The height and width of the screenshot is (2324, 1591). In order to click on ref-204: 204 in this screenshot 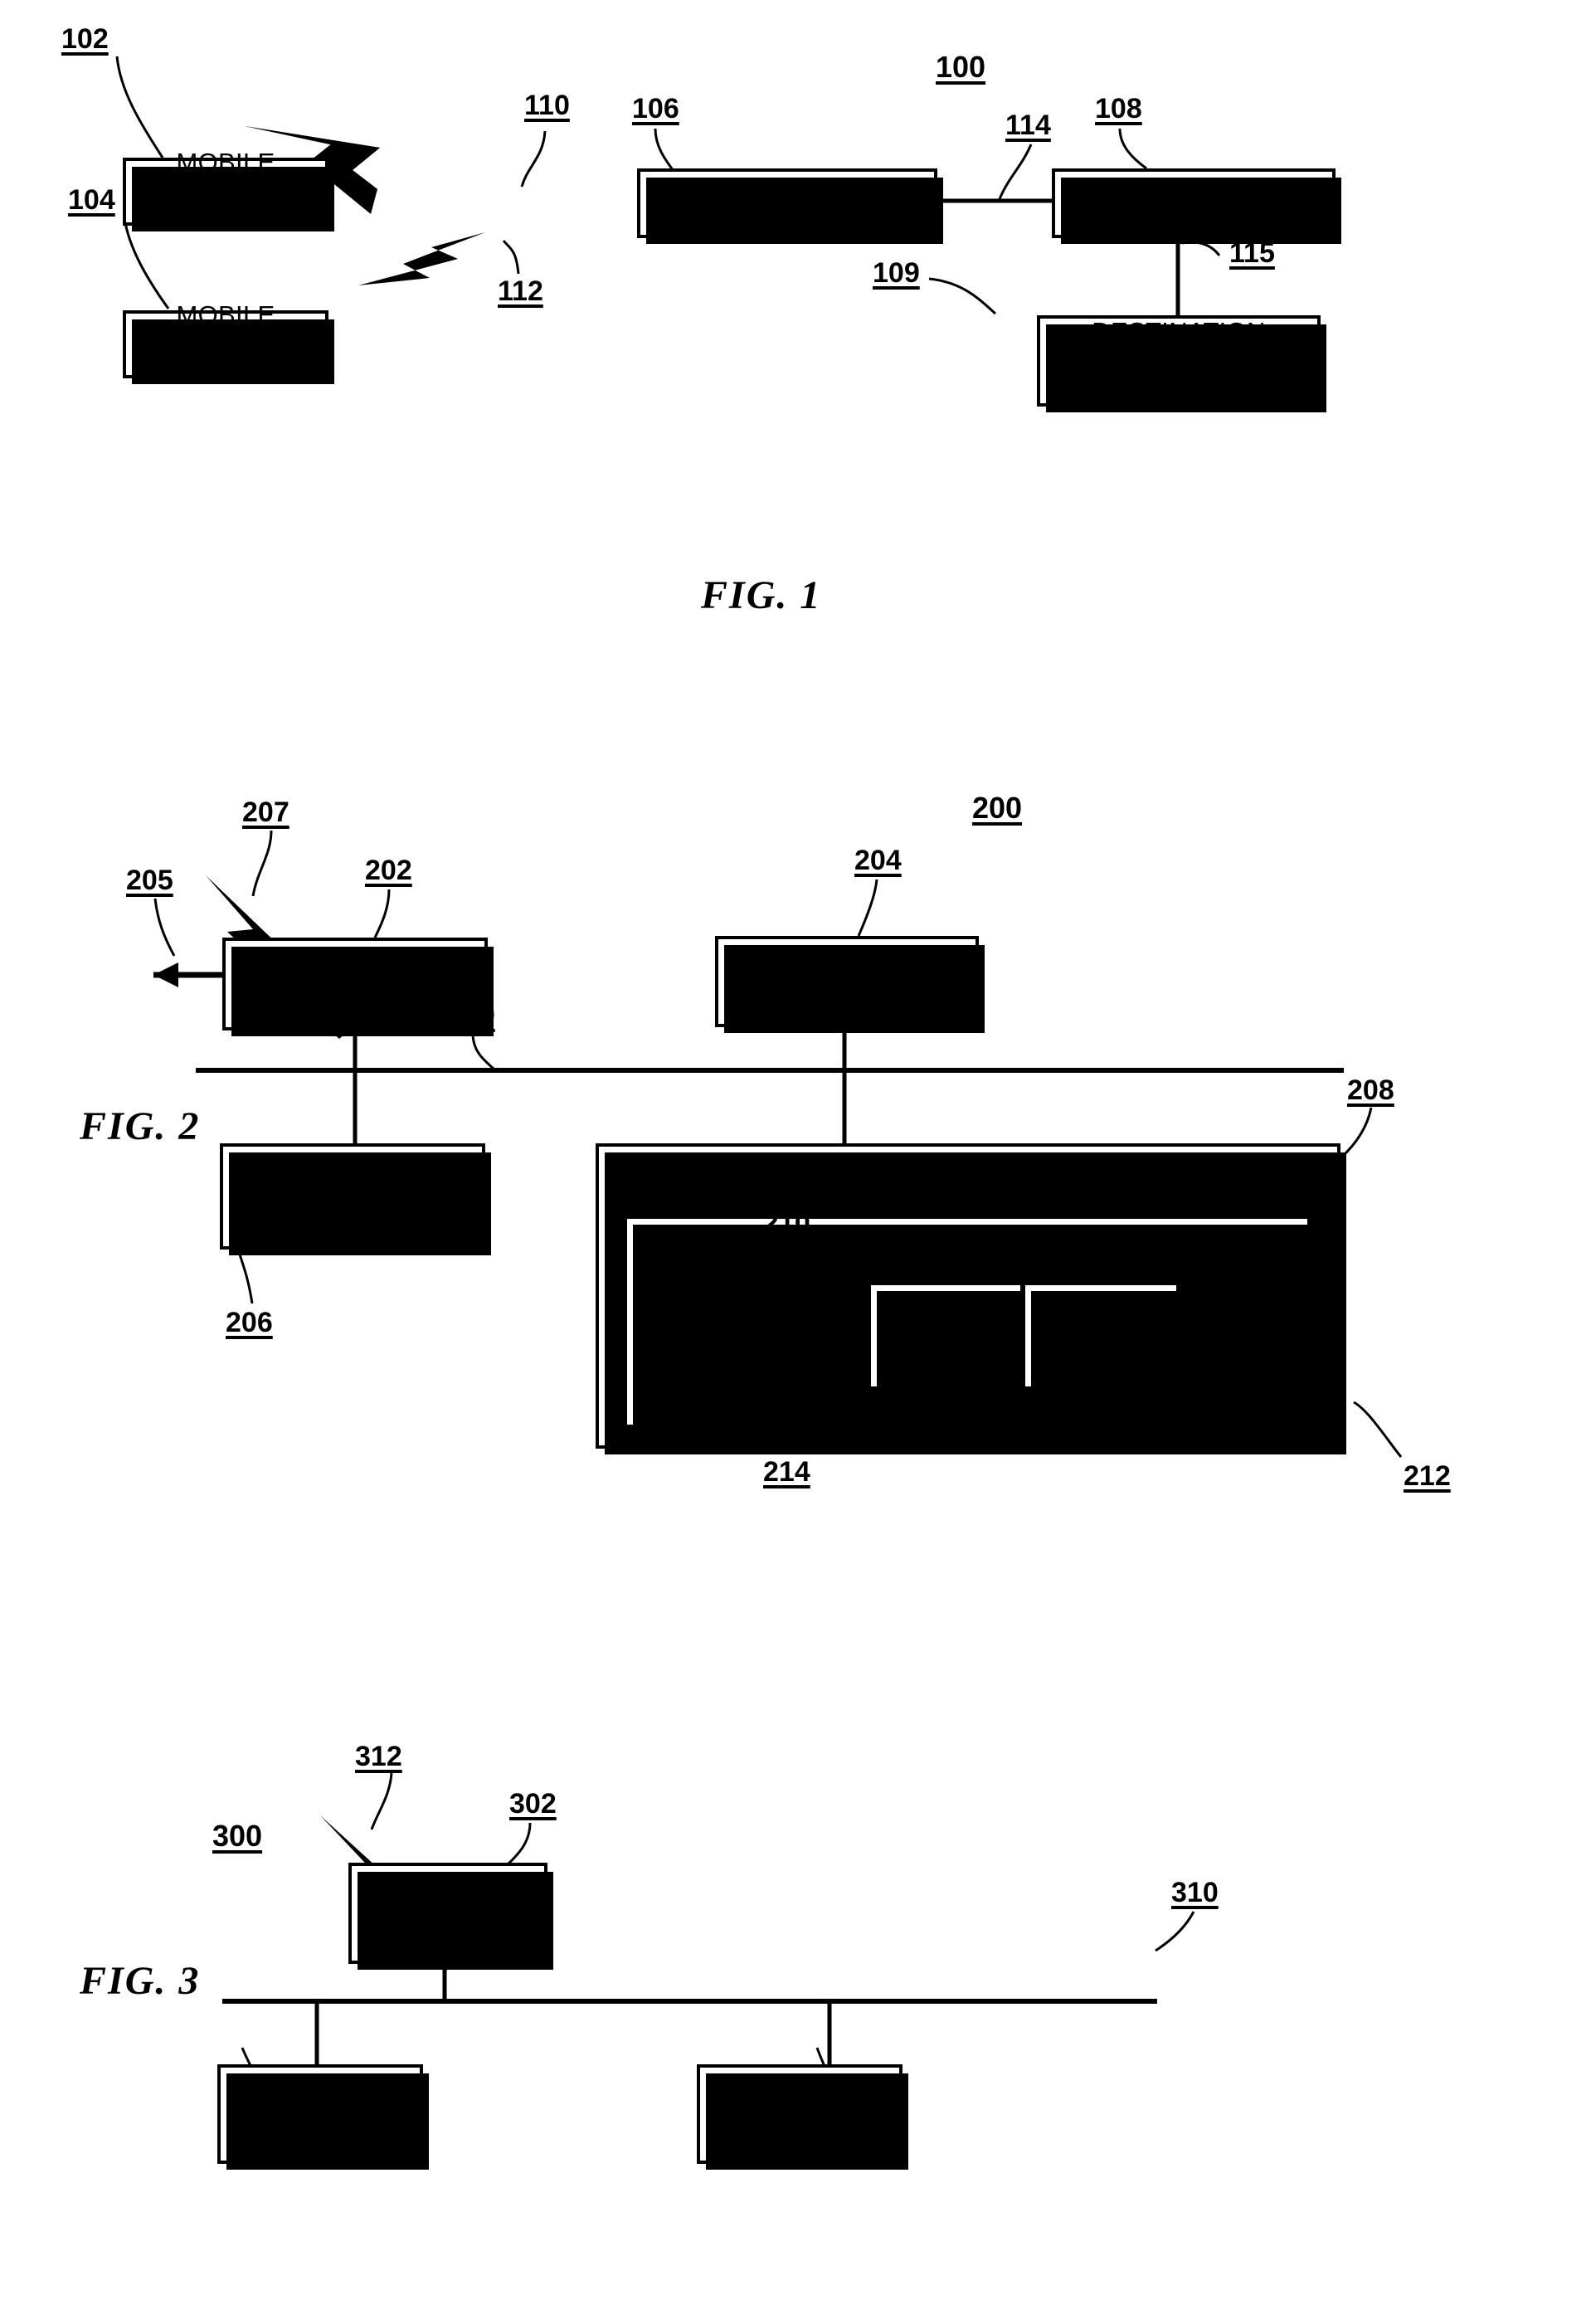, I will do `click(878, 860)`.